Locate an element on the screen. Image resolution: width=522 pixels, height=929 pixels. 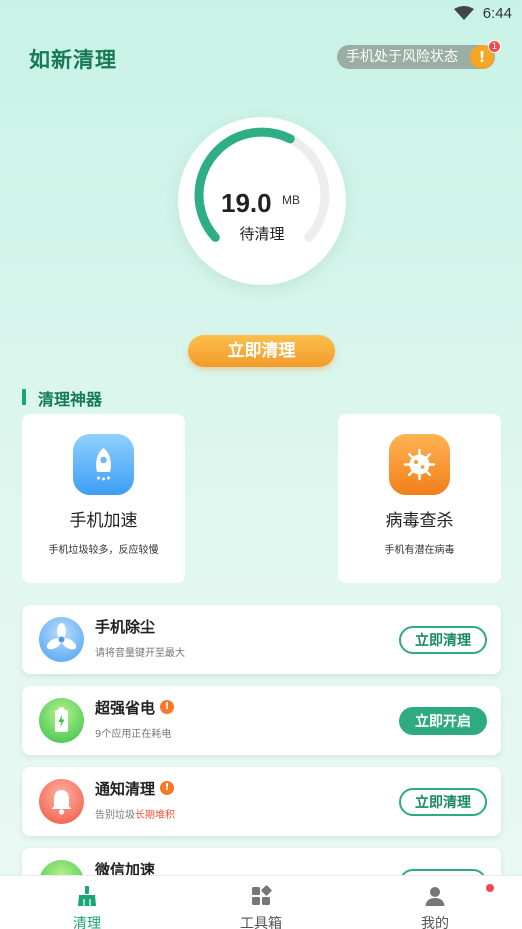
battery-icon is located at coordinates (61, 720).